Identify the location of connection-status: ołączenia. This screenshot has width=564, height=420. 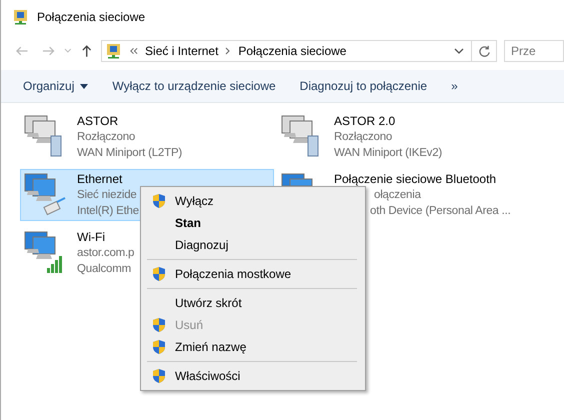
(397, 195).